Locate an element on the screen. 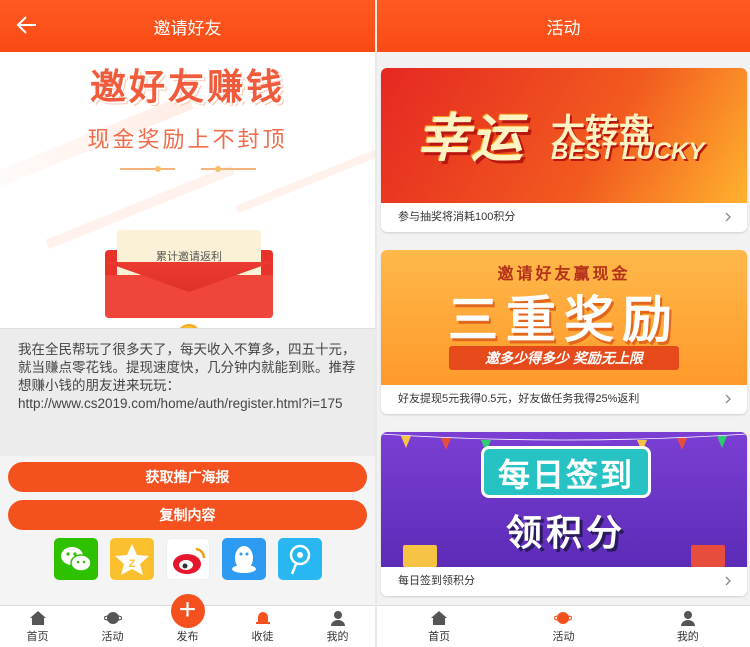 The image size is (750, 647). qzone-icon: Z is located at coordinates (131, 559).